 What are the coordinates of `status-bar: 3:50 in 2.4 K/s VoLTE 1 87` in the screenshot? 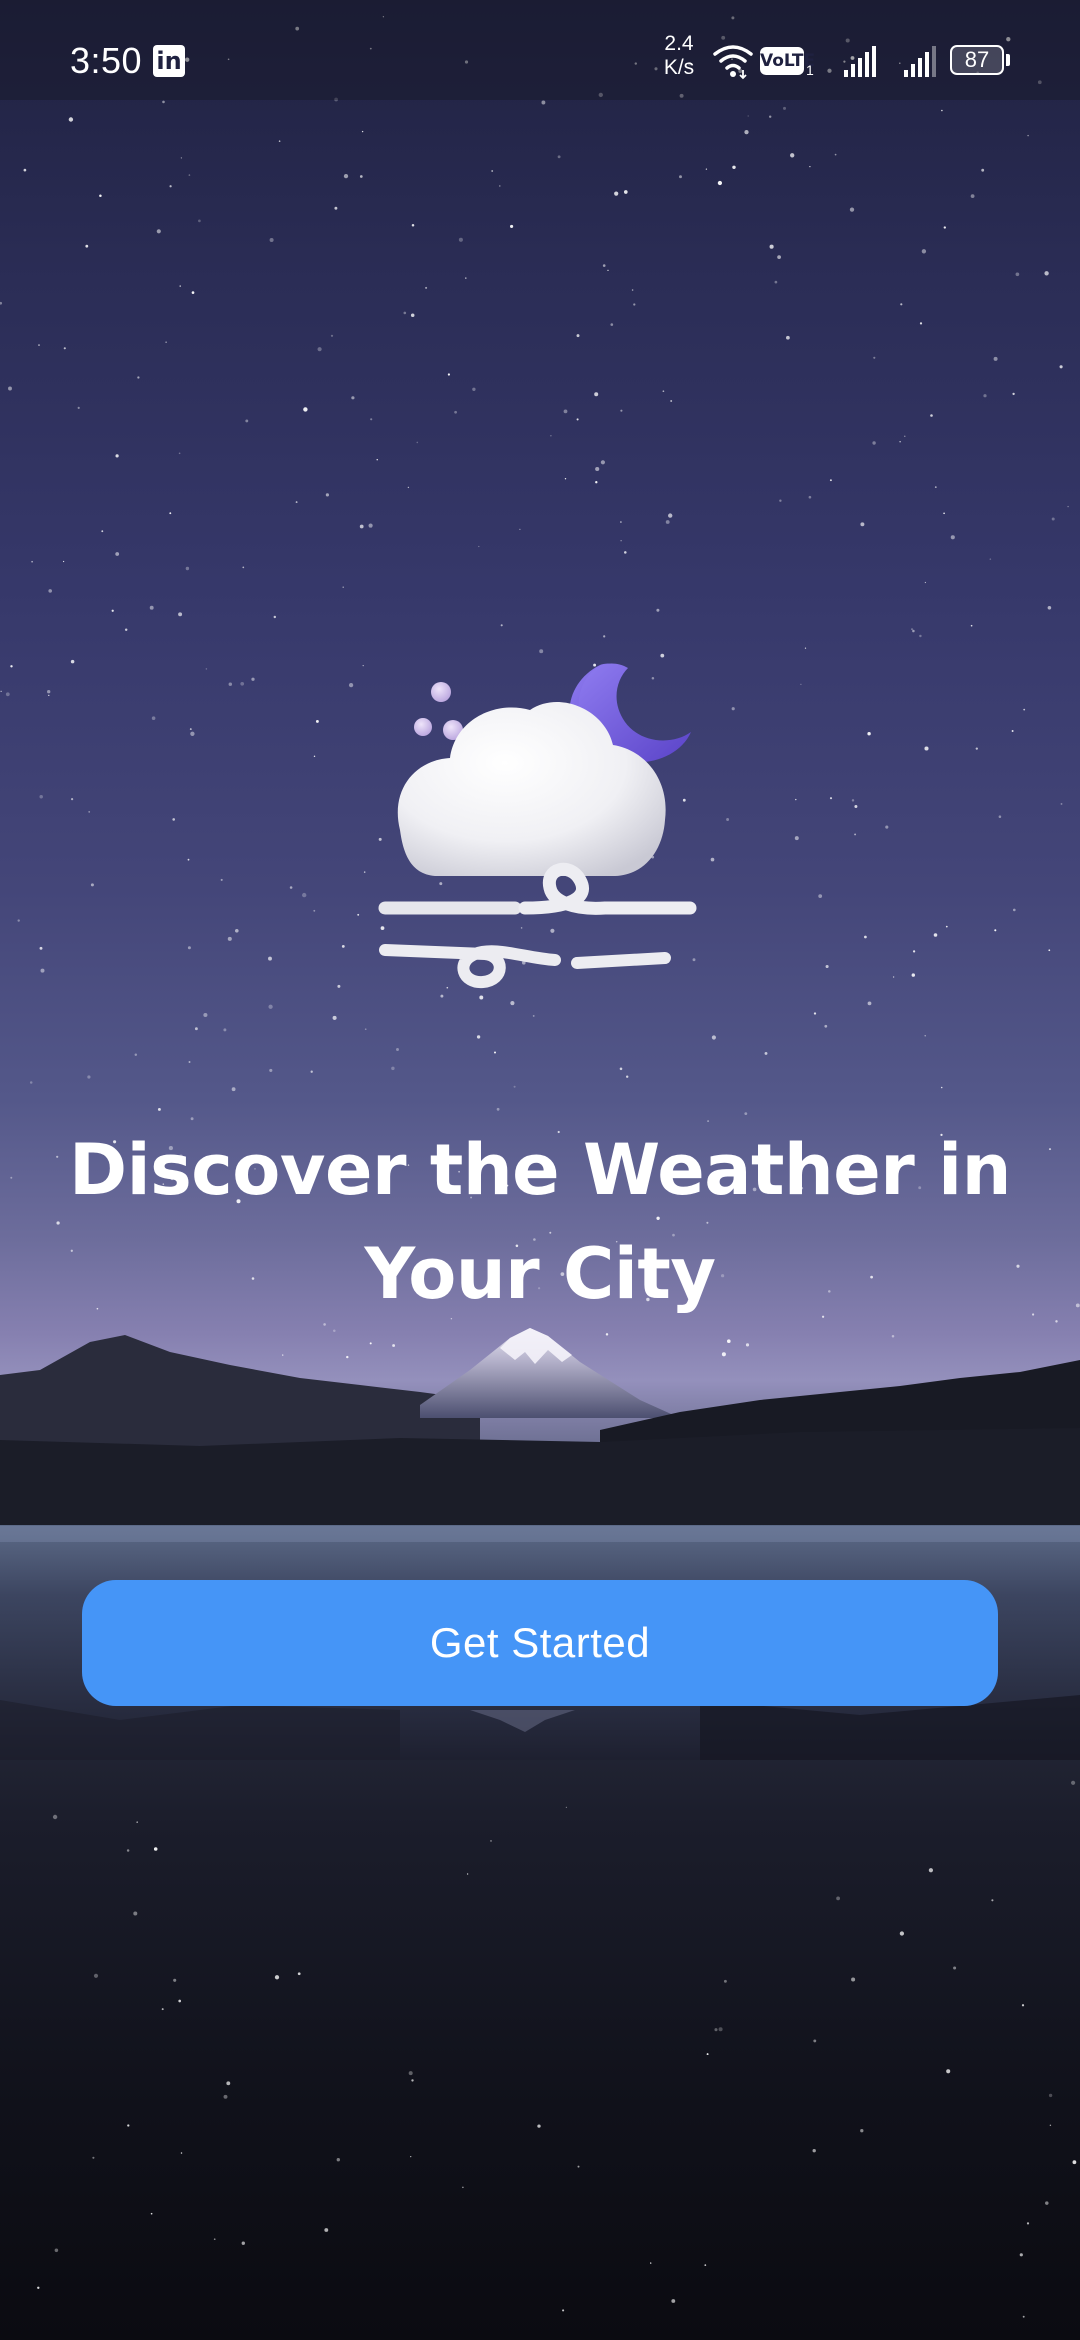 It's located at (540, 50).